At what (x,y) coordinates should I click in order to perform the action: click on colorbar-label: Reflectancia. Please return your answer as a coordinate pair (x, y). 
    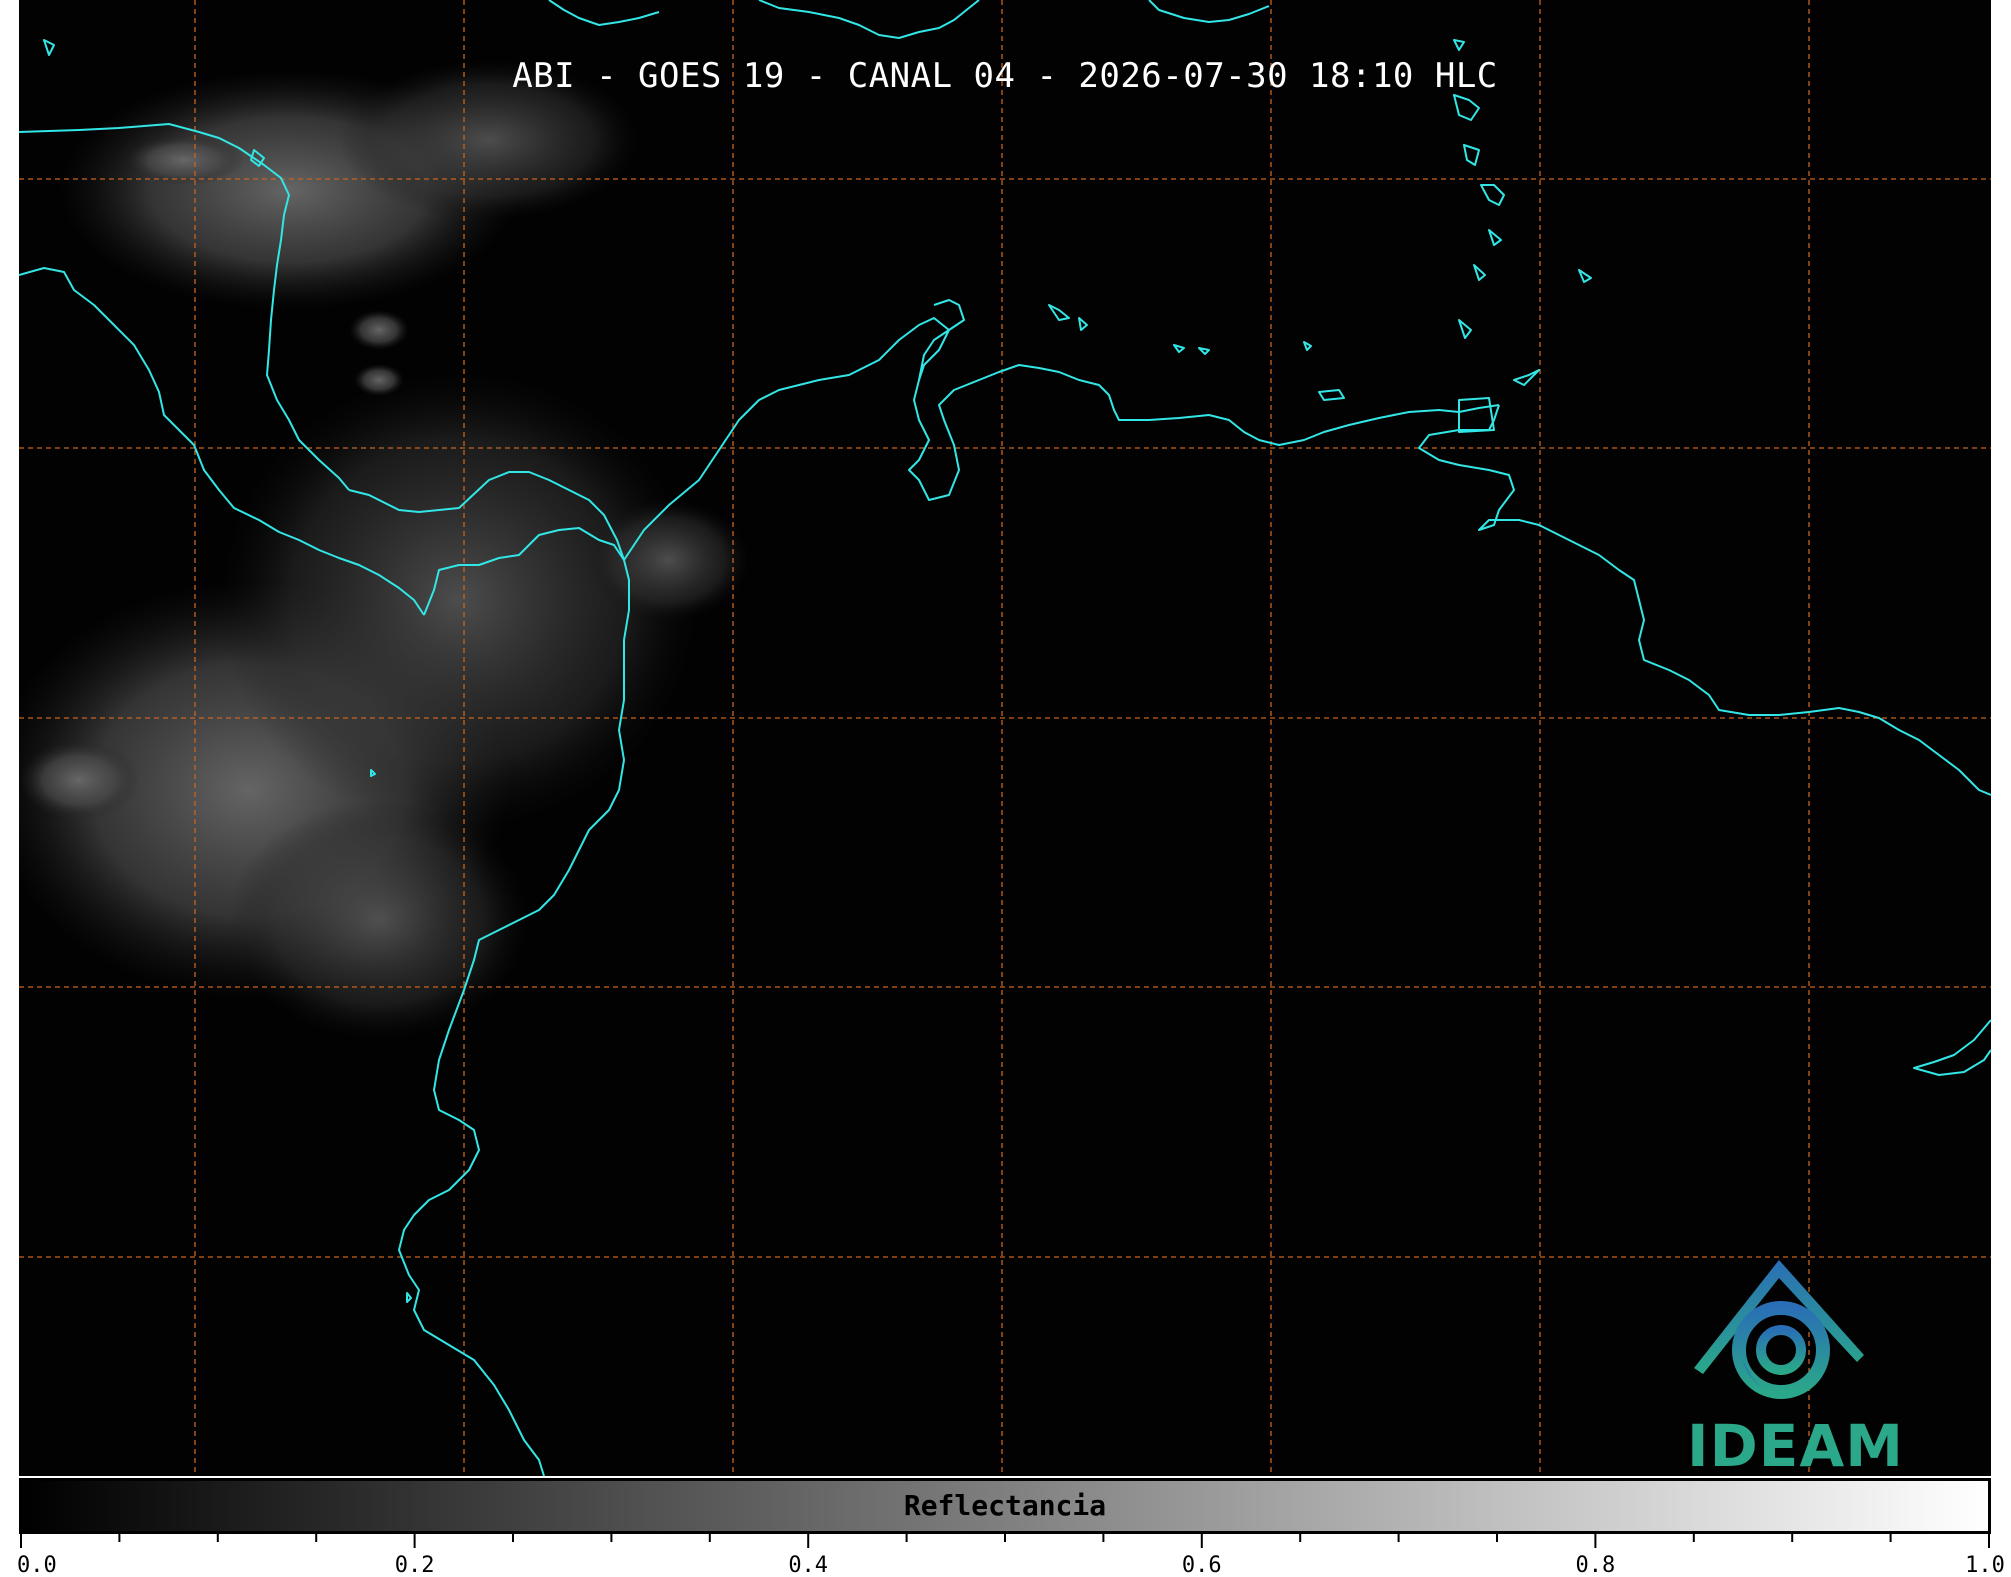
    Looking at the image, I should click on (1005, 1505).